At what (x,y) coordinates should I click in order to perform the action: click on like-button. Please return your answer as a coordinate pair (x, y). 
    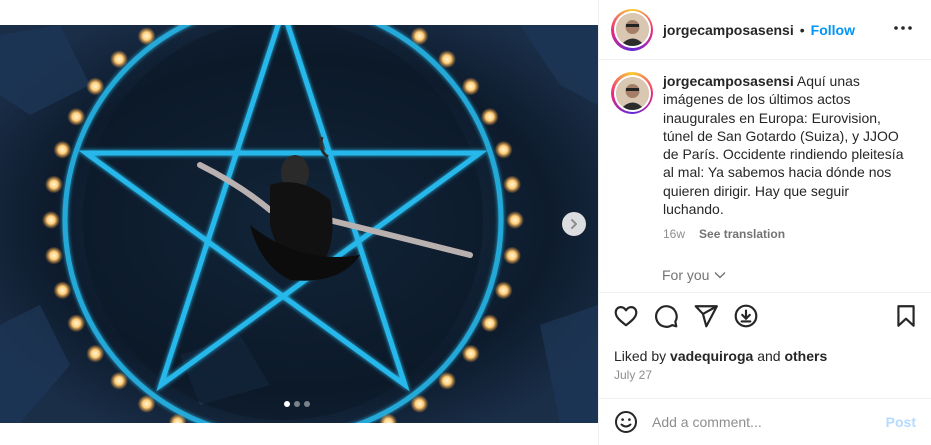
    Looking at the image, I should click on (627, 317).